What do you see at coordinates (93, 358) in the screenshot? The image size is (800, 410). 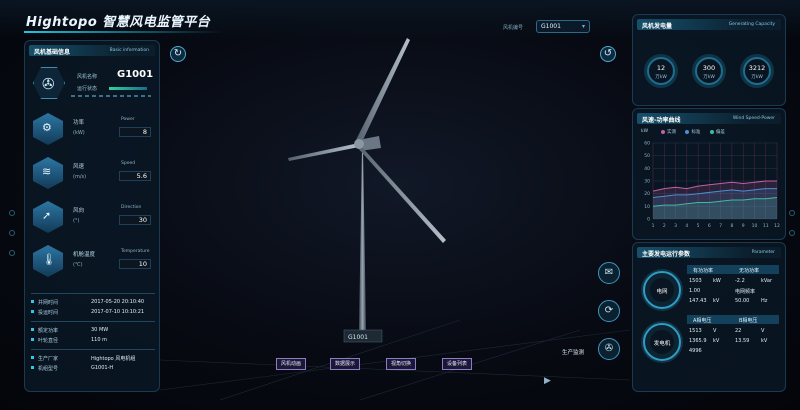 I see `info-row: 生产厂家 Hightopo 风电机组` at bounding box center [93, 358].